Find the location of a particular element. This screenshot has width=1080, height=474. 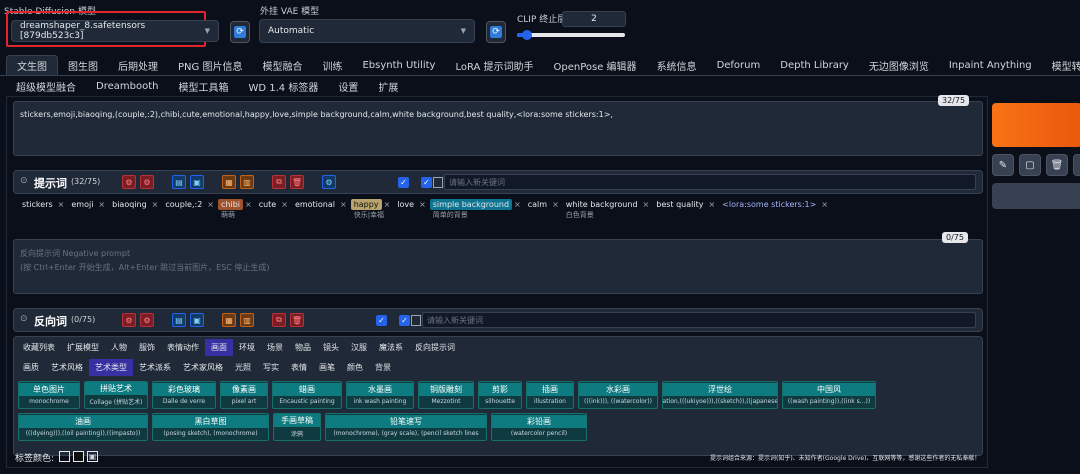

keyword-card: 水彩画 (((ink))), ((watercolor)) is located at coordinates (618, 395).